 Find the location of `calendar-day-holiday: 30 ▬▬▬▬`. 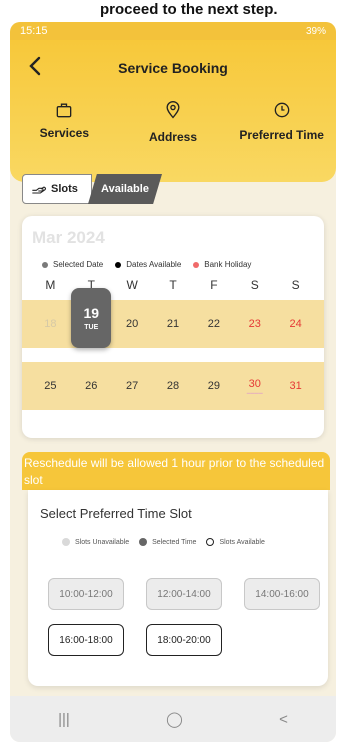

calendar-day-holiday: 30 ▬▬▬▬ is located at coordinates (254, 386).